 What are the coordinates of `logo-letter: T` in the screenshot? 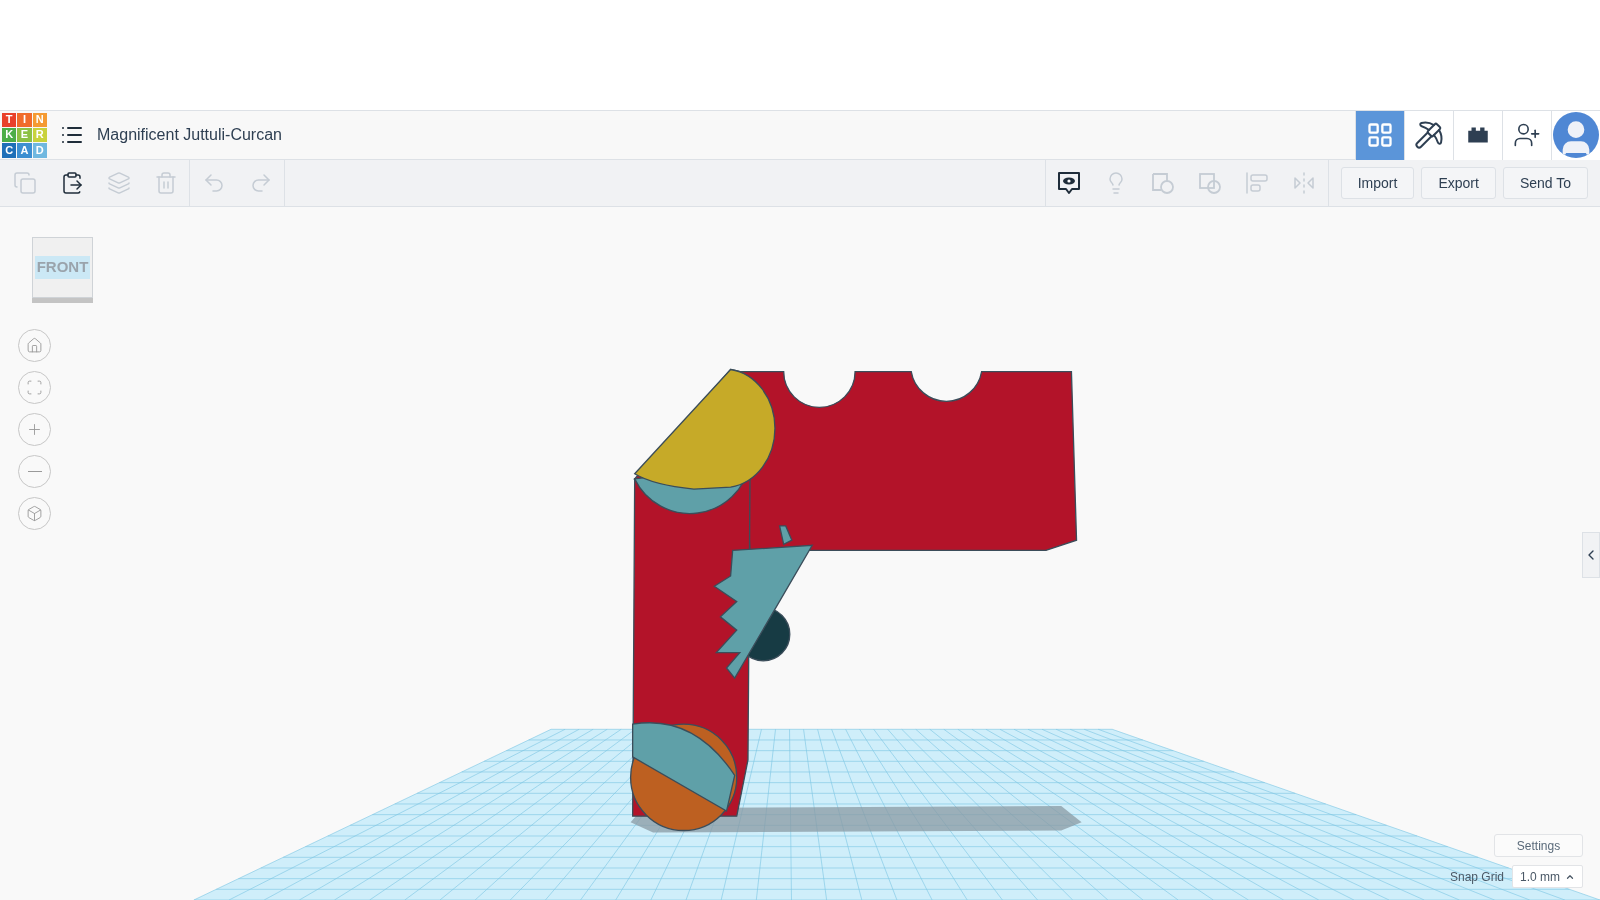 It's located at (9, 119).